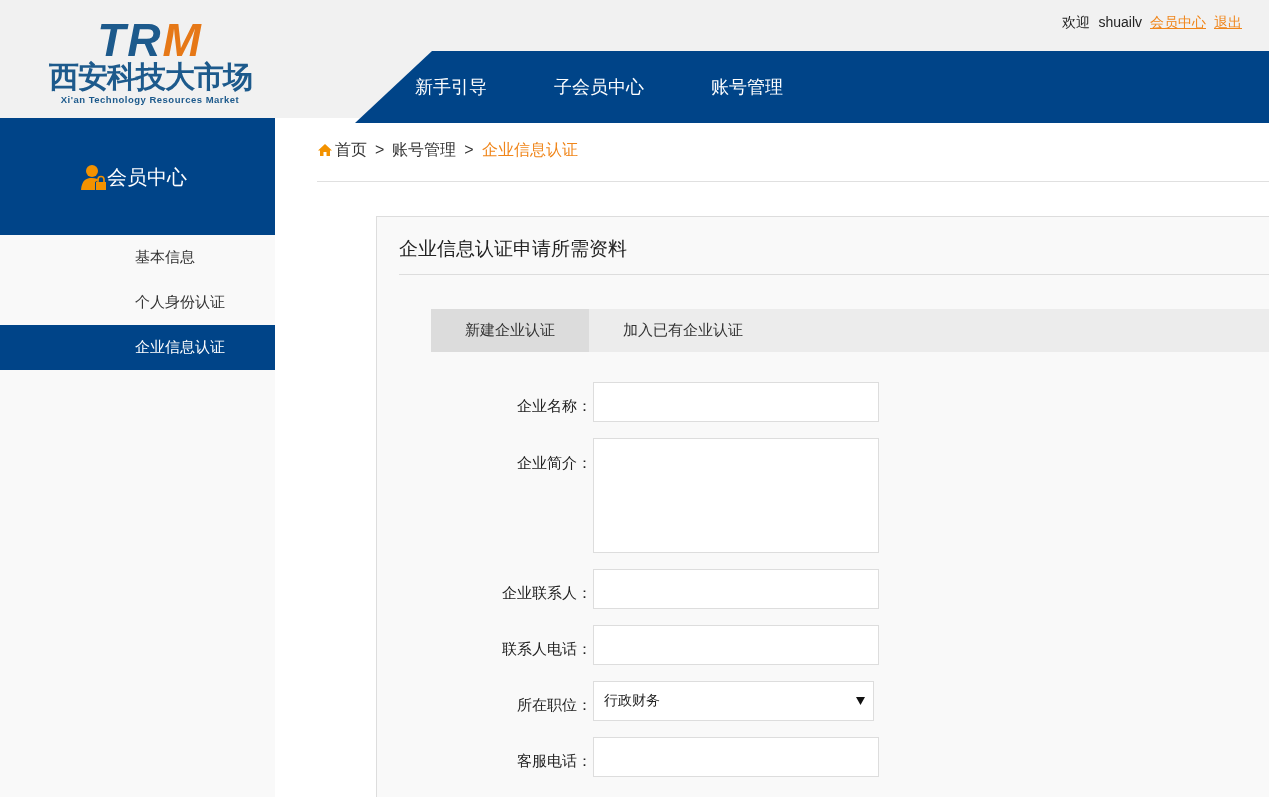 This screenshot has height=797, width=1269. I want to click on sidebar-item: 个人身份认证, so click(137, 302).